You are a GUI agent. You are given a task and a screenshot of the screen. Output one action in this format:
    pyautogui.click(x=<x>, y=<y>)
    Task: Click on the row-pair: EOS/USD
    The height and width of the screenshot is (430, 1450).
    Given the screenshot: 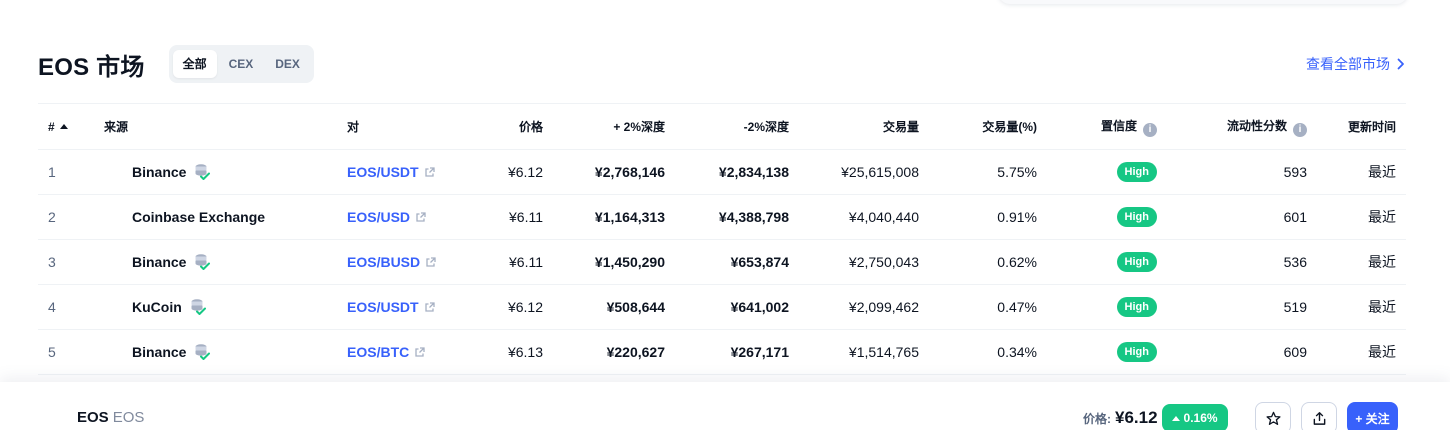 What is the action you would take?
    pyautogui.click(x=397, y=217)
    